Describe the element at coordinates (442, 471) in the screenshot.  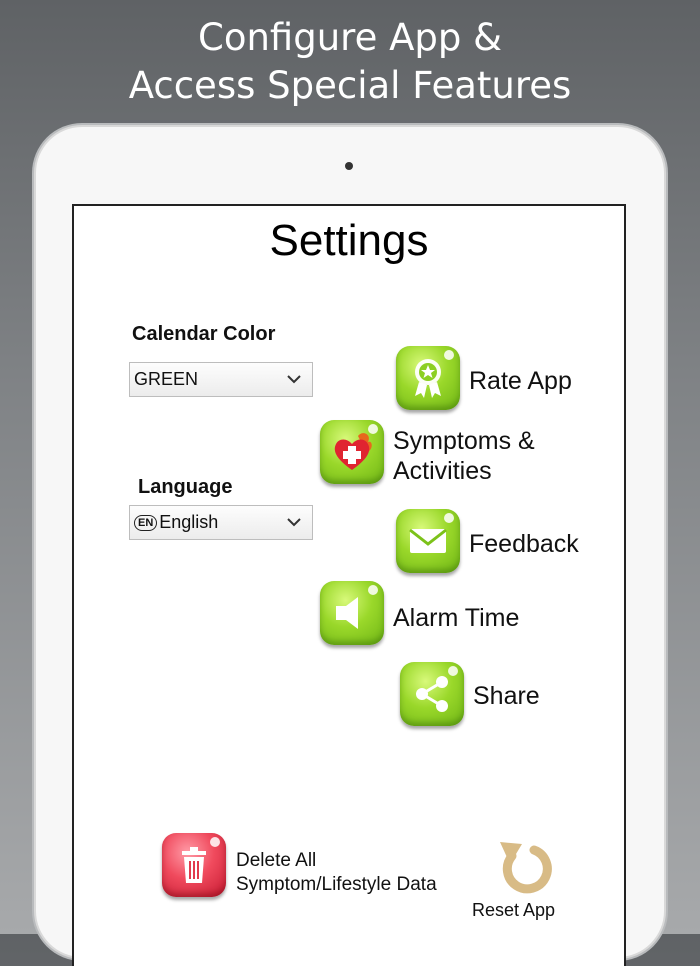
I see `symptoms-label-line-2: Activities` at that location.